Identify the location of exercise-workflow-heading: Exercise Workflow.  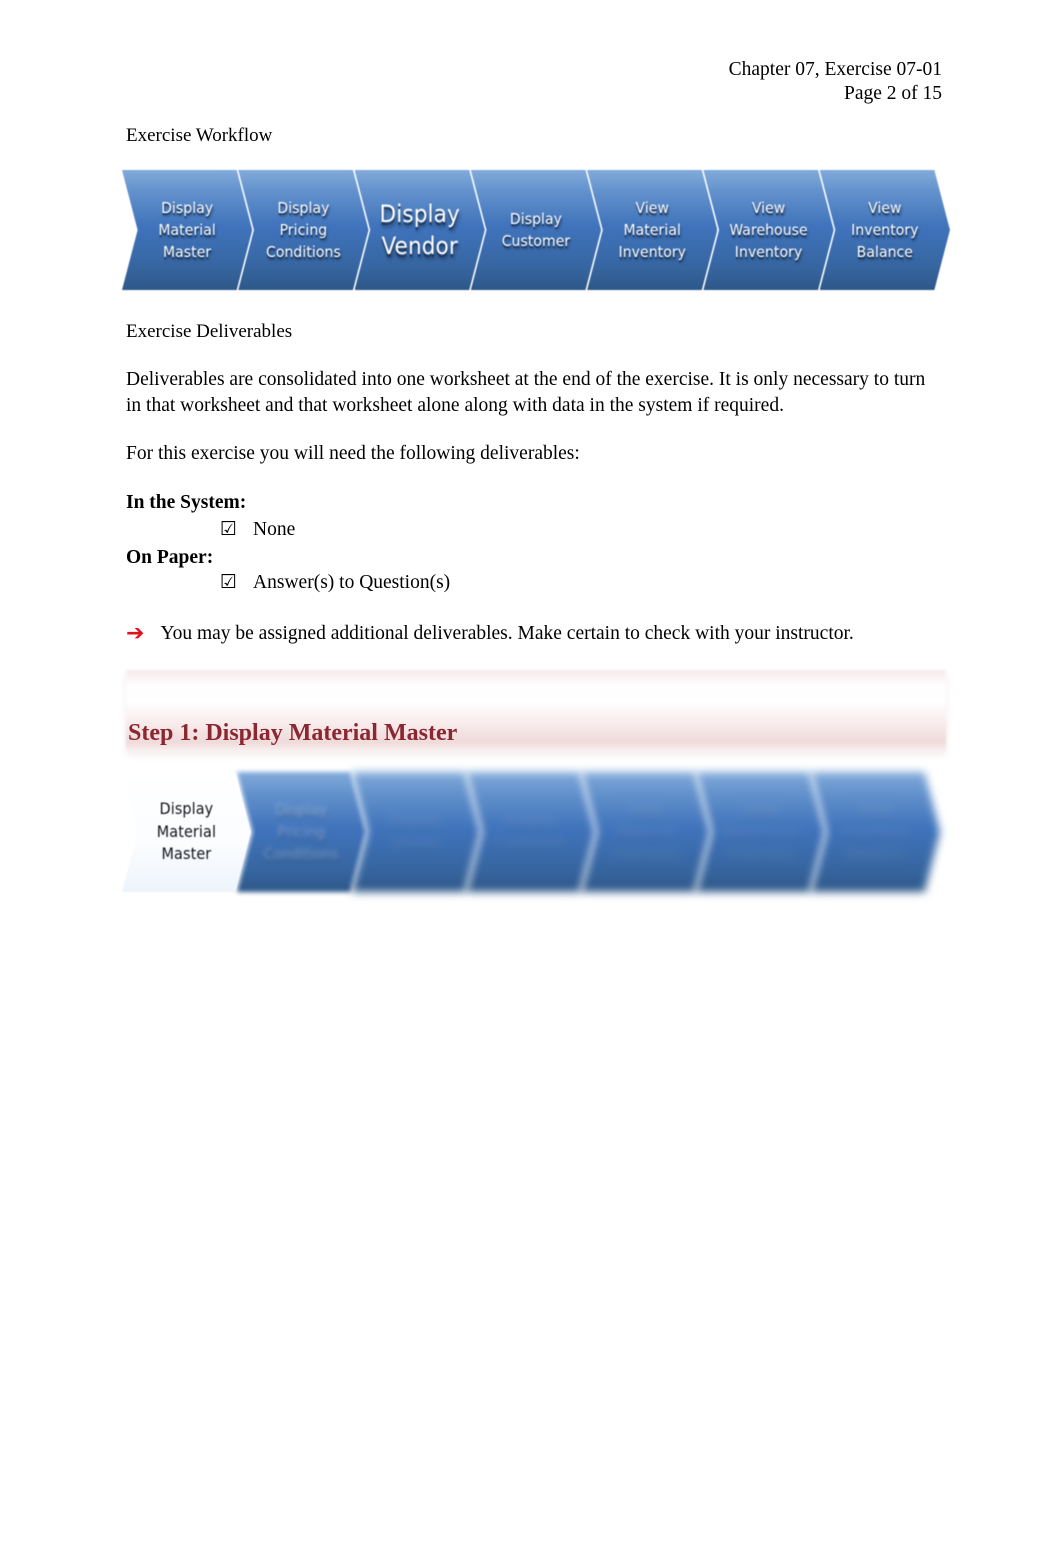
(199, 135).